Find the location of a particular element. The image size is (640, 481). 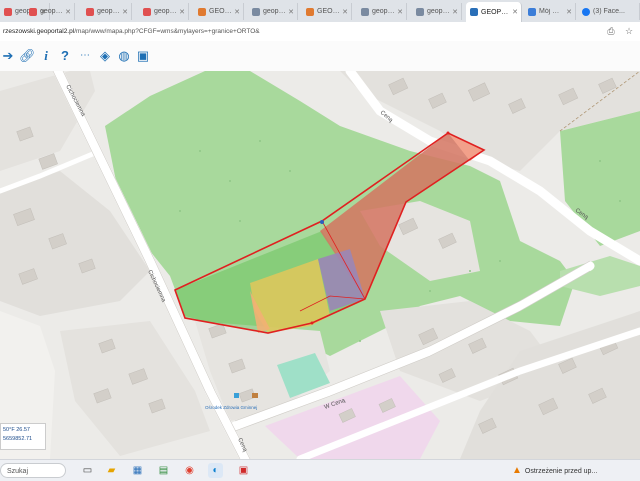

globe-icon: ◍ is located at coordinates (124, 56).